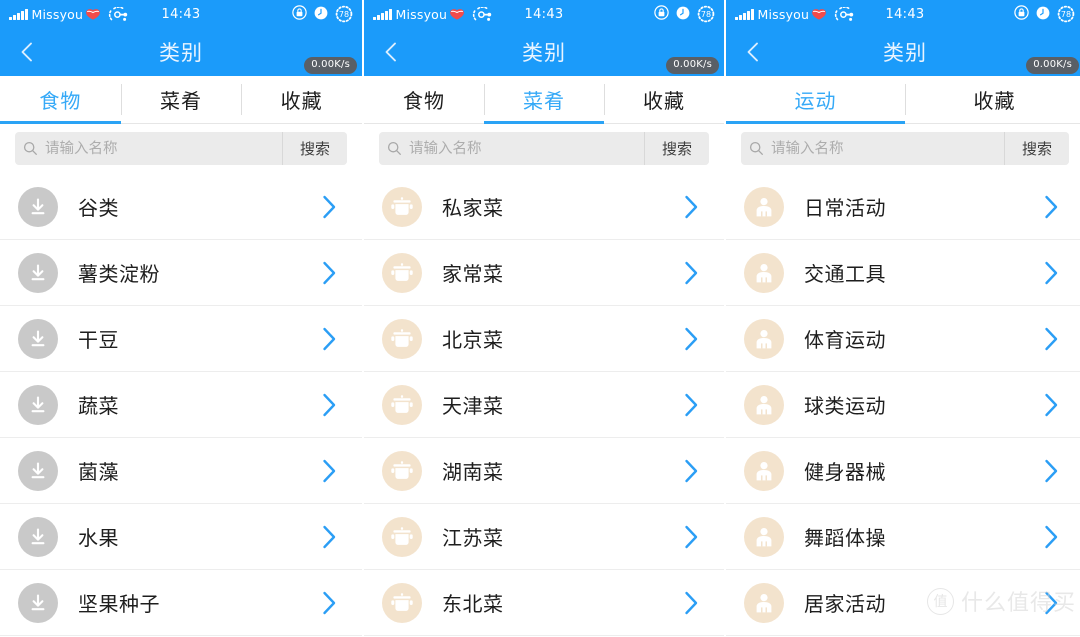  Describe the element at coordinates (181, 405) in the screenshot. I see `list-item: 蔬菜` at that location.